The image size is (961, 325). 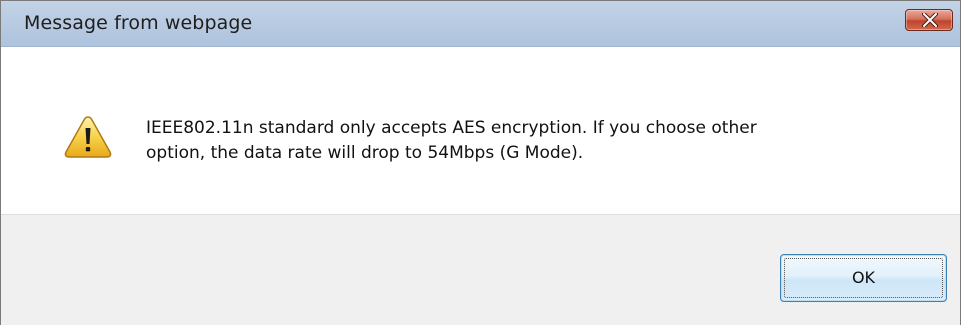 What do you see at coordinates (88, 137) in the screenshot?
I see `warning-icon` at bounding box center [88, 137].